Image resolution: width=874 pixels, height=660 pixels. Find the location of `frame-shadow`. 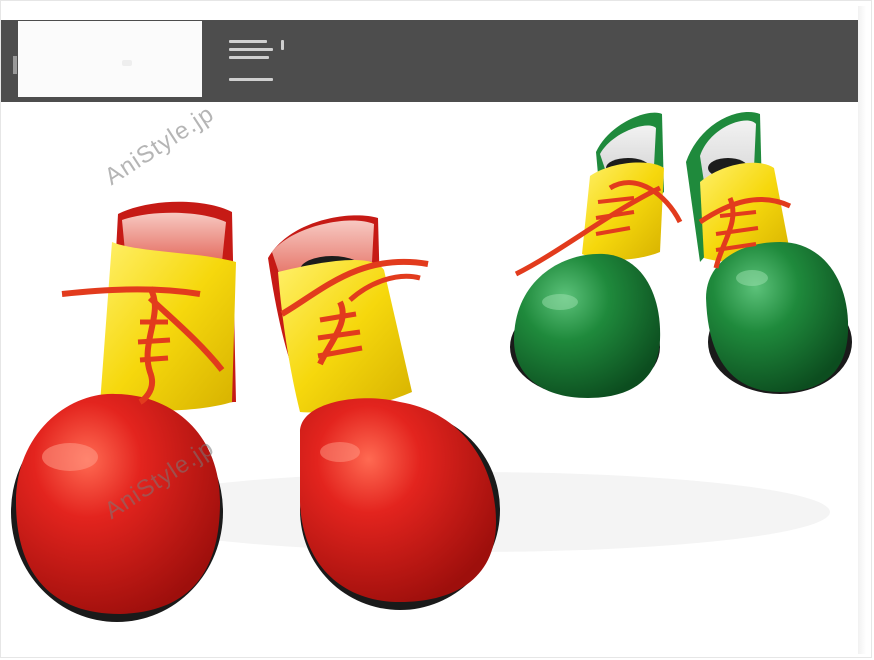

frame-shadow is located at coordinates (862, 330).